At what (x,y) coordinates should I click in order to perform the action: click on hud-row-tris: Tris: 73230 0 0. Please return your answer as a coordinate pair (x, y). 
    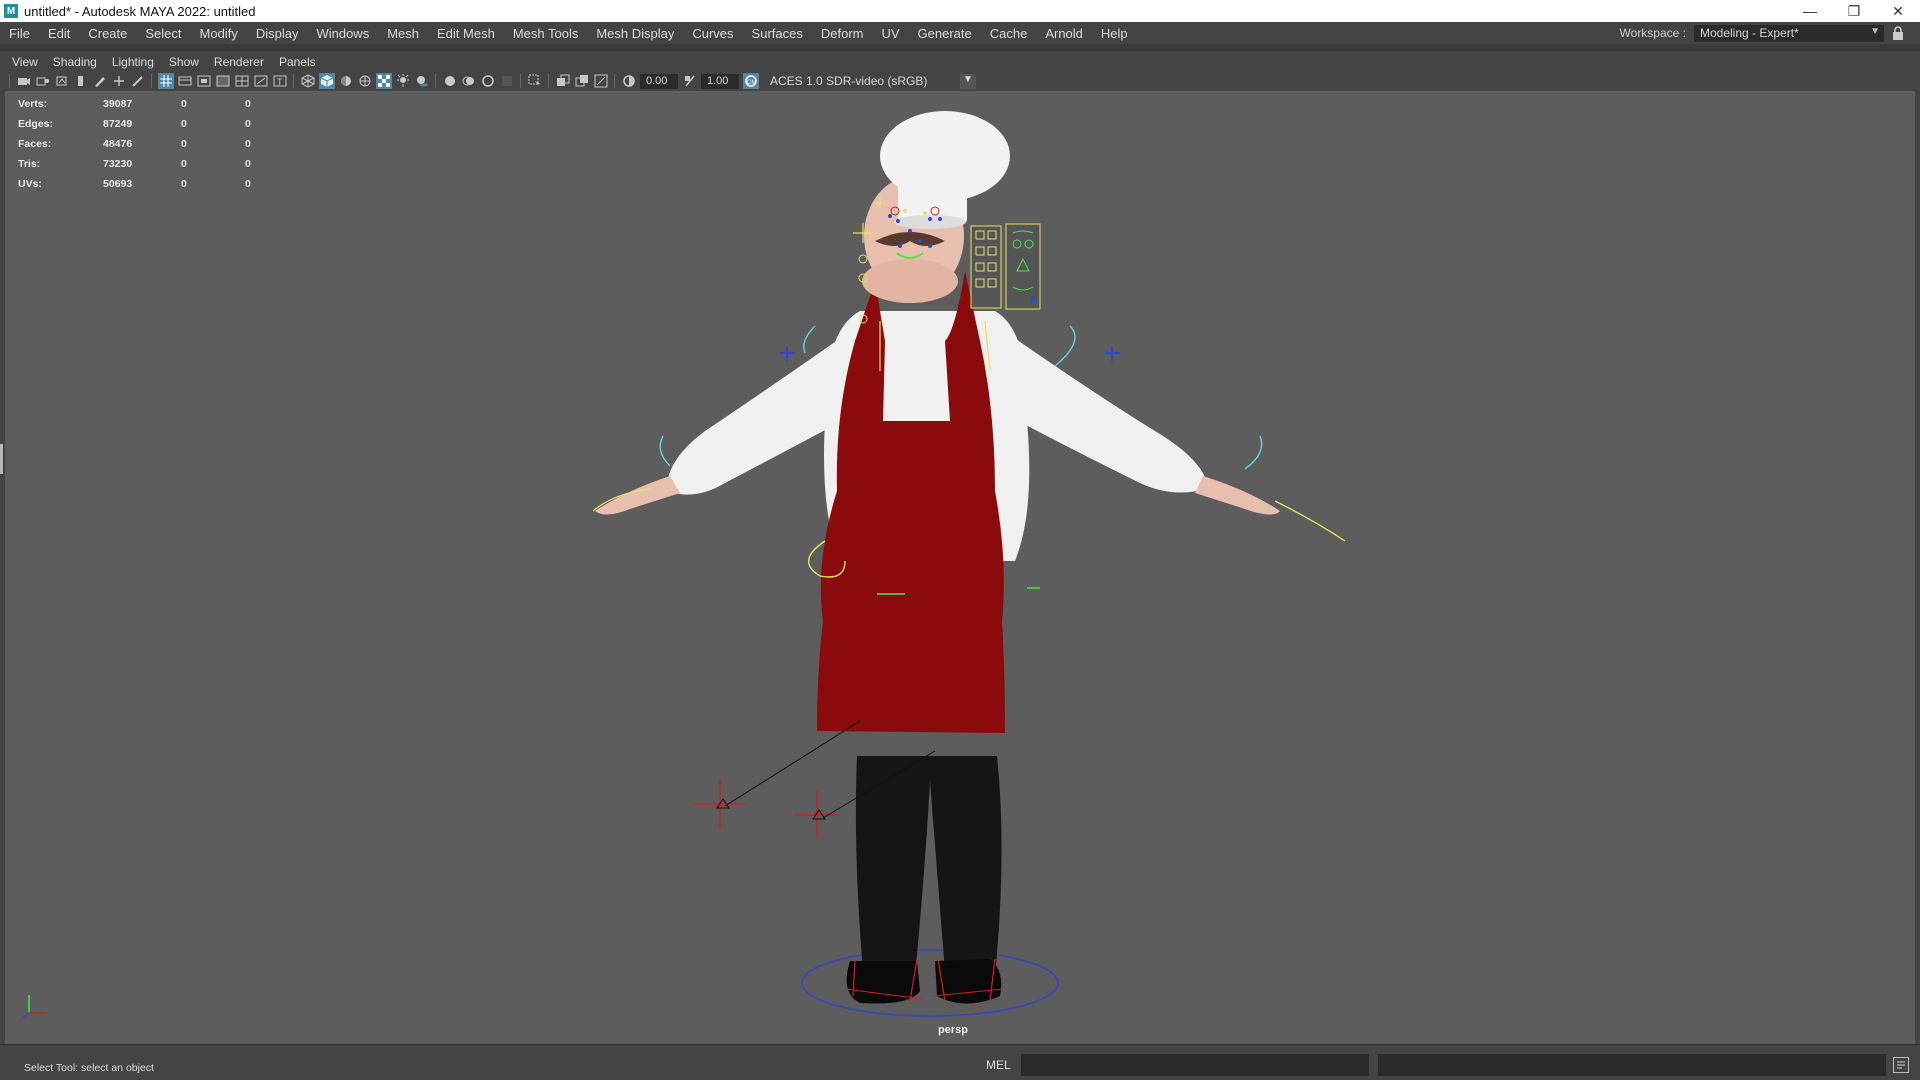
    Looking at the image, I should click on (146, 164).